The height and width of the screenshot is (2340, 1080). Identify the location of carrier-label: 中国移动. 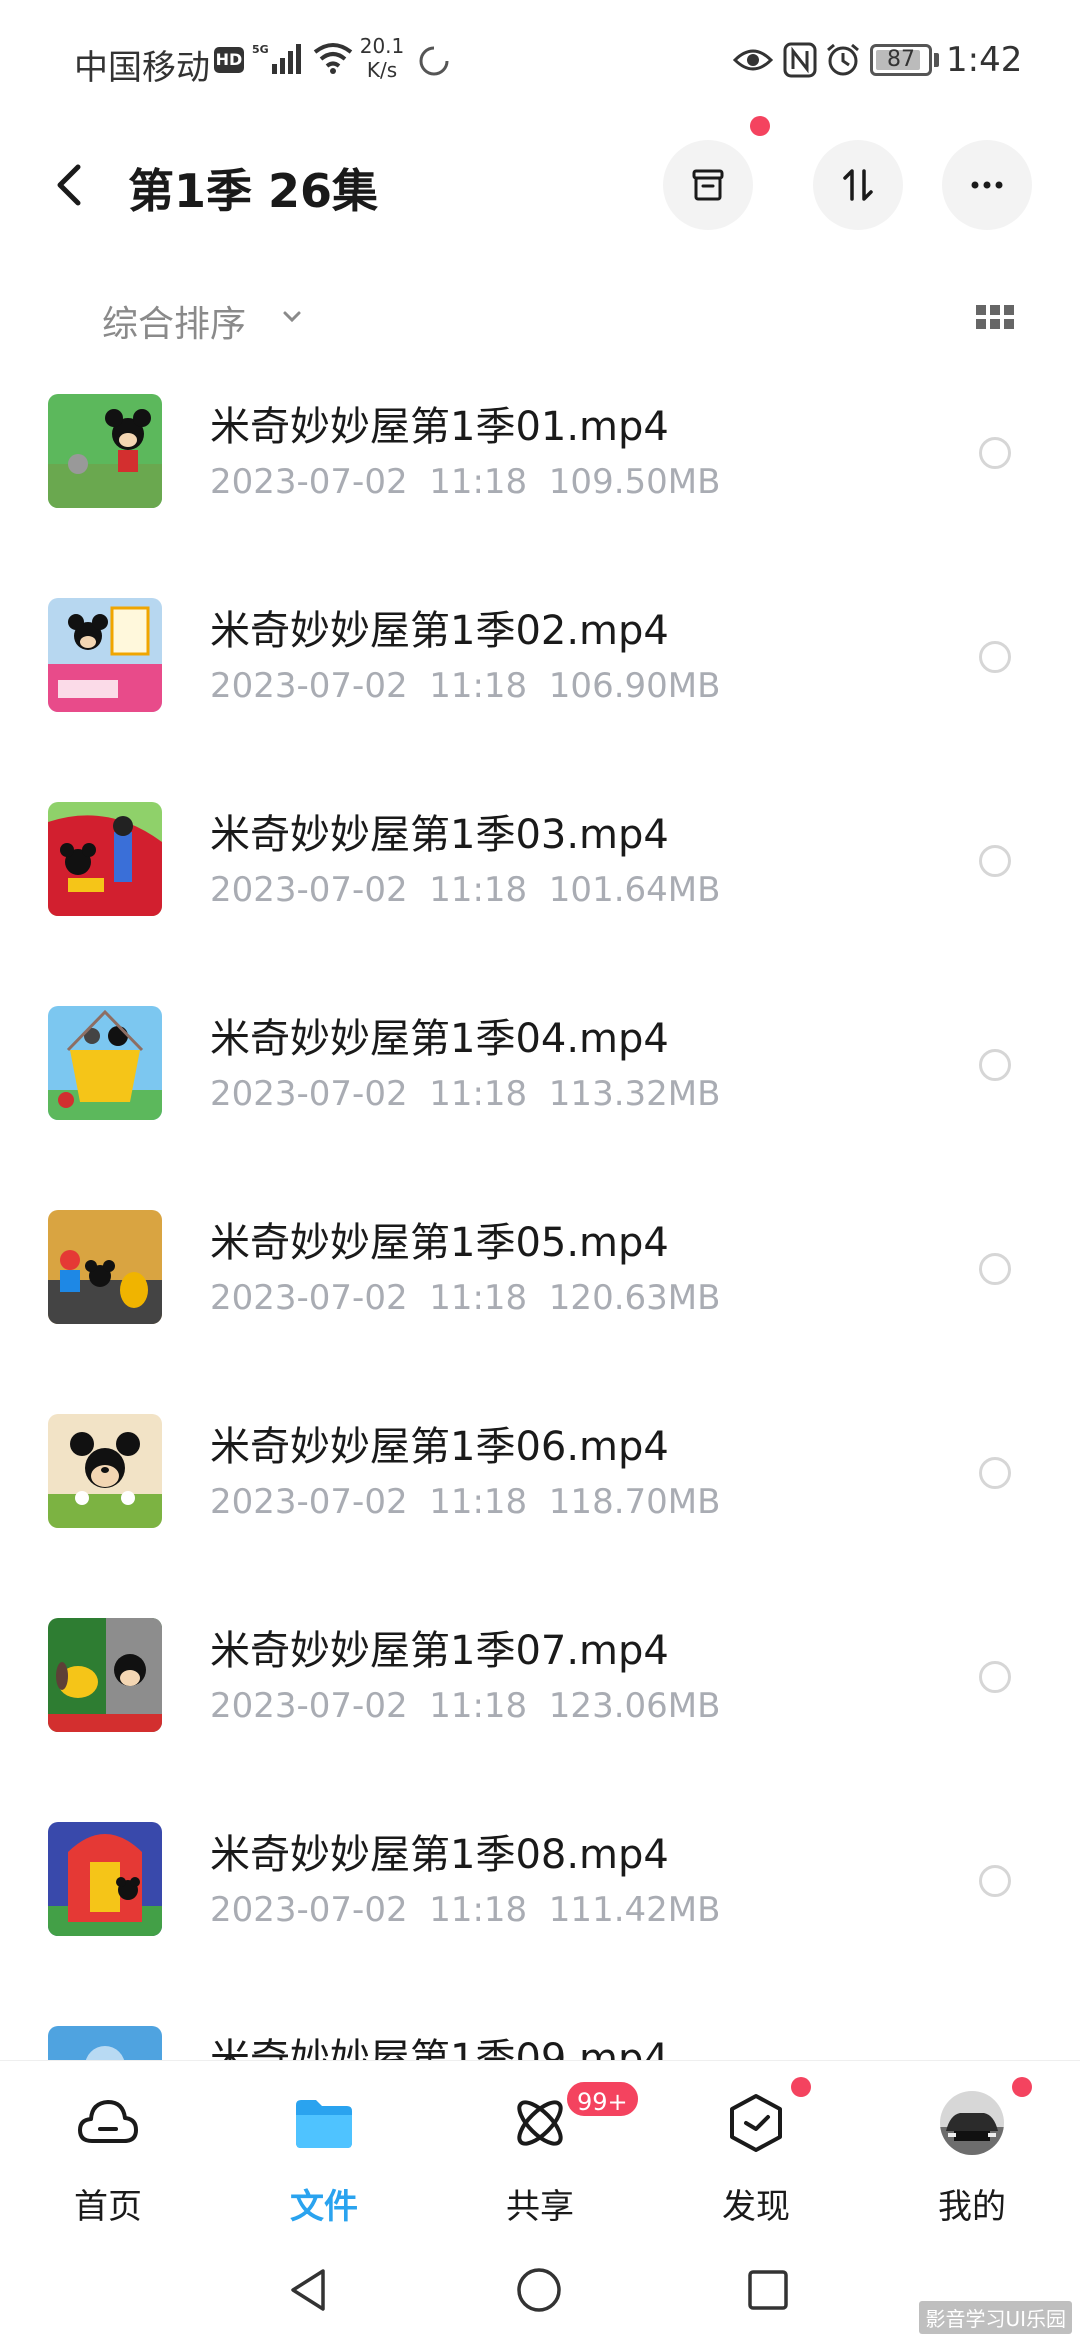
(142, 68).